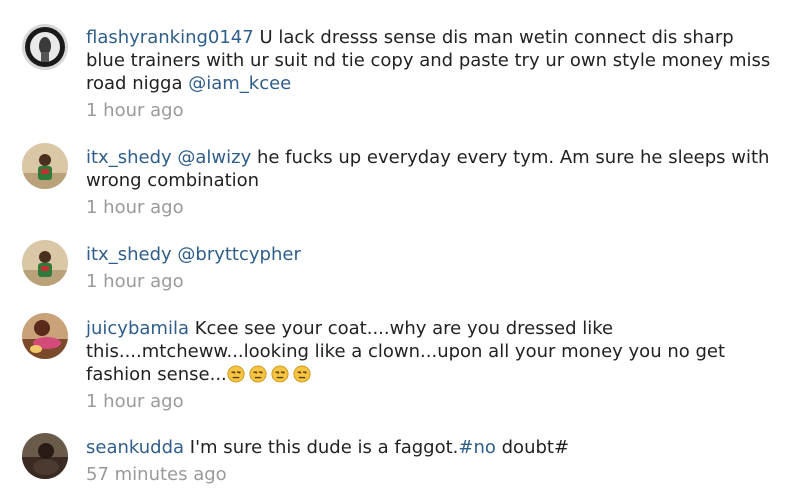 The width and height of the screenshot is (800, 499). What do you see at coordinates (477, 447) in the screenshot?
I see `comment-hashtag: #no` at bounding box center [477, 447].